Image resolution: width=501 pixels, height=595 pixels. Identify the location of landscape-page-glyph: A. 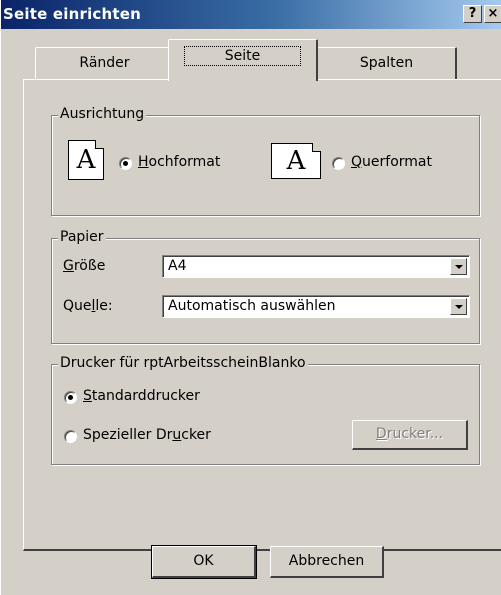
(296, 161).